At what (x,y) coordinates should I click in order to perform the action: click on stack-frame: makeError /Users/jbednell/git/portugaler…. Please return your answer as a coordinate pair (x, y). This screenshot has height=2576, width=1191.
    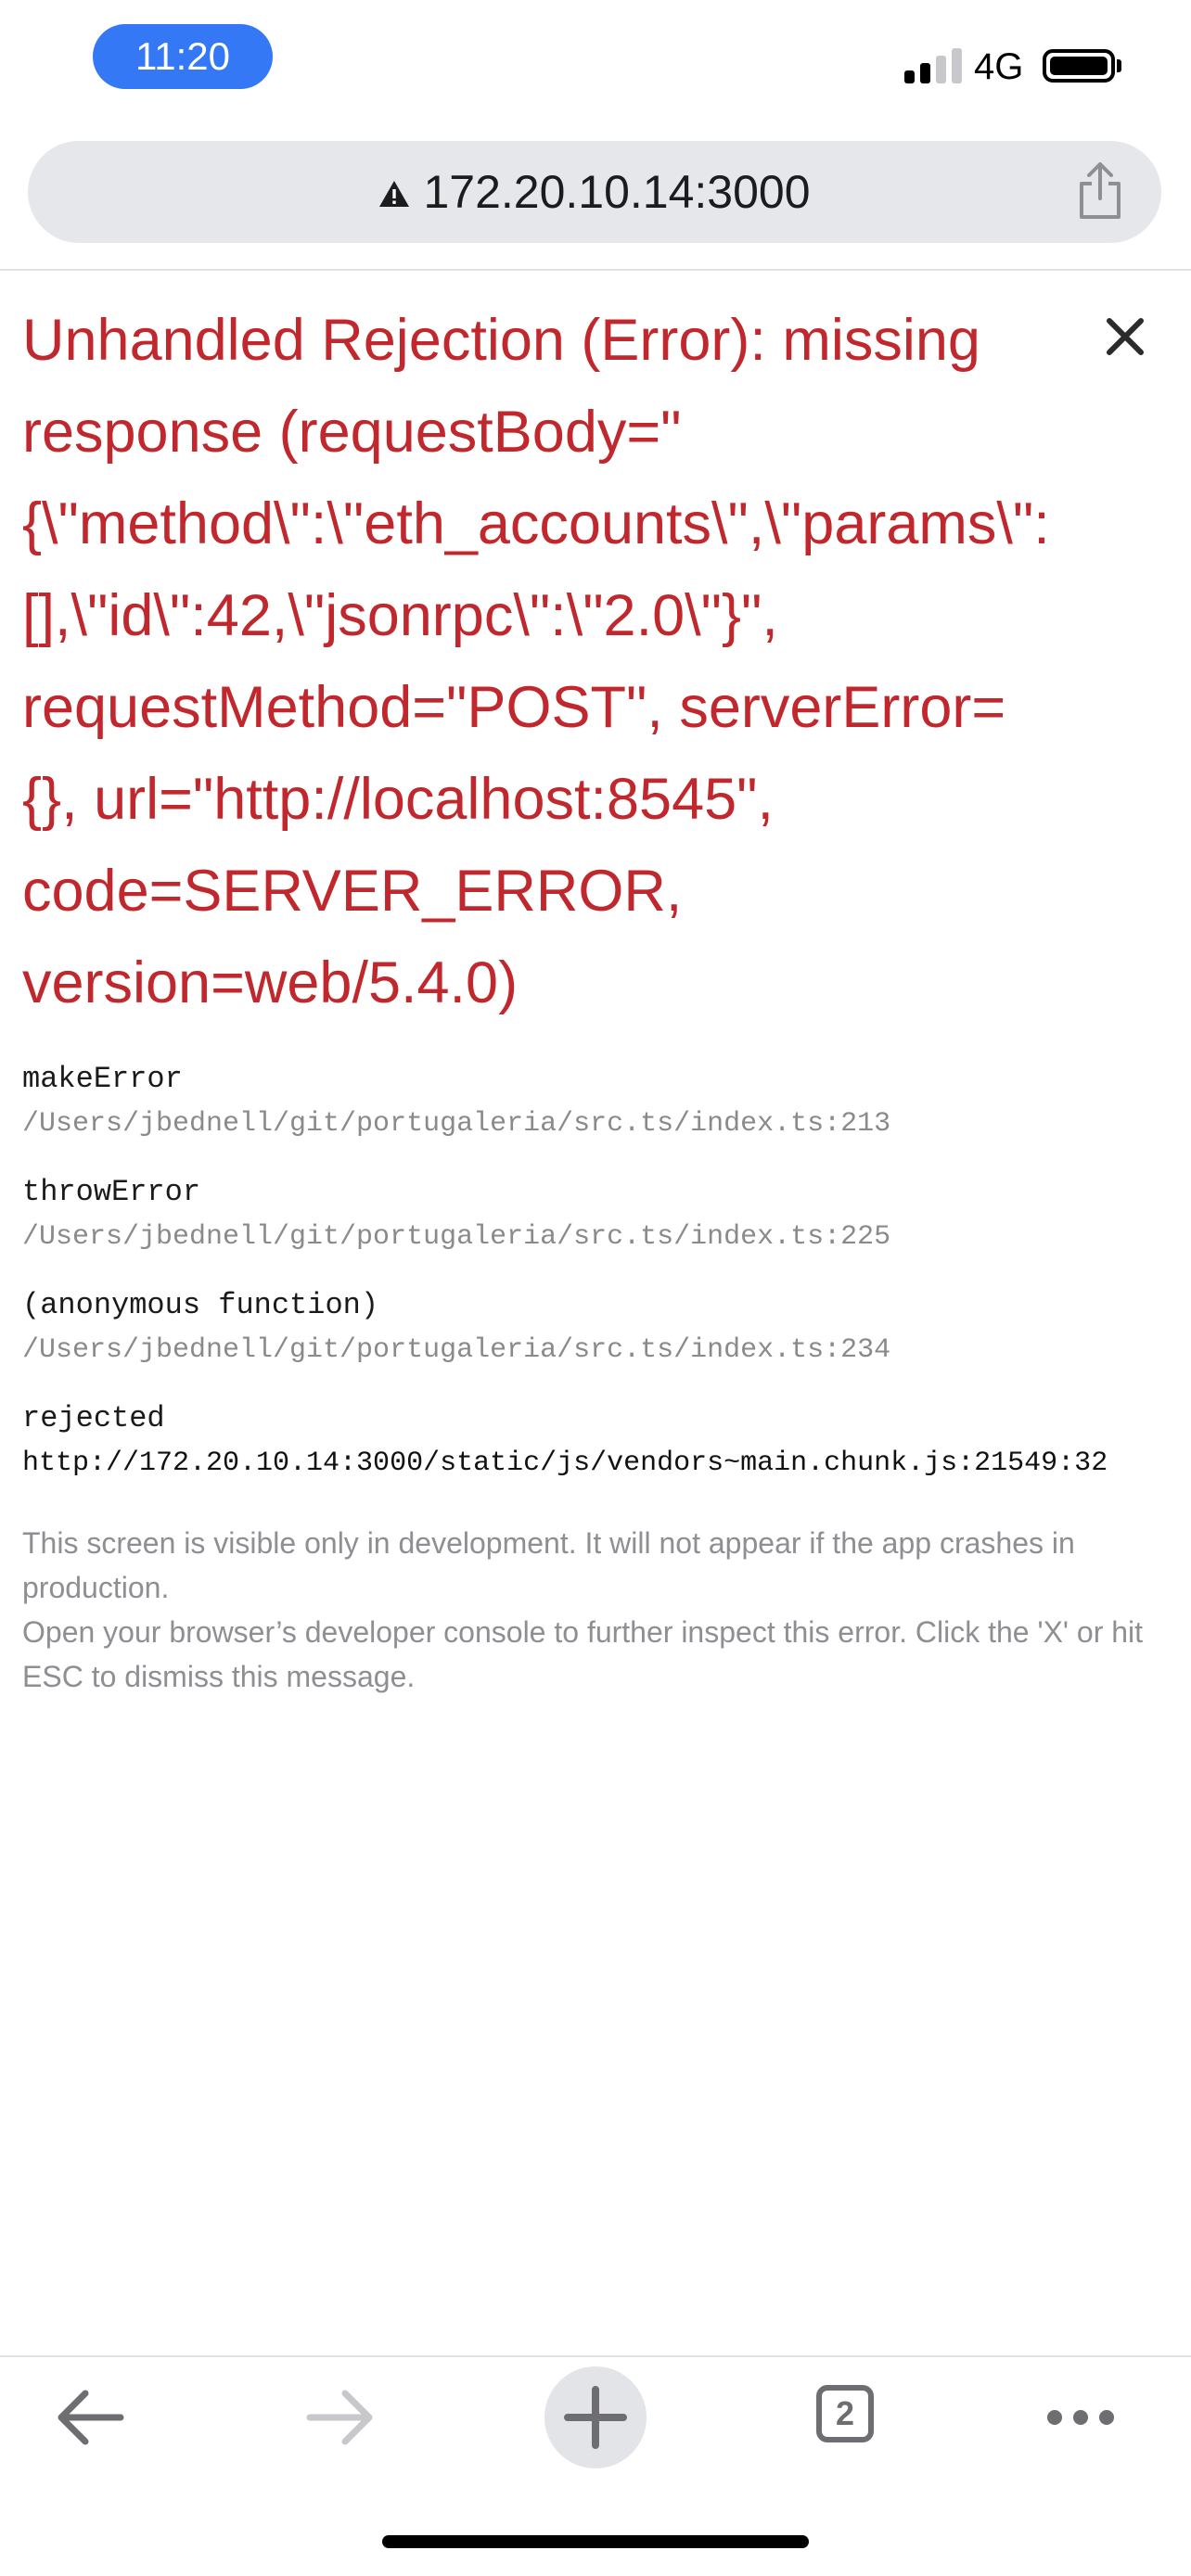
    Looking at the image, I should click on (597, 1102).